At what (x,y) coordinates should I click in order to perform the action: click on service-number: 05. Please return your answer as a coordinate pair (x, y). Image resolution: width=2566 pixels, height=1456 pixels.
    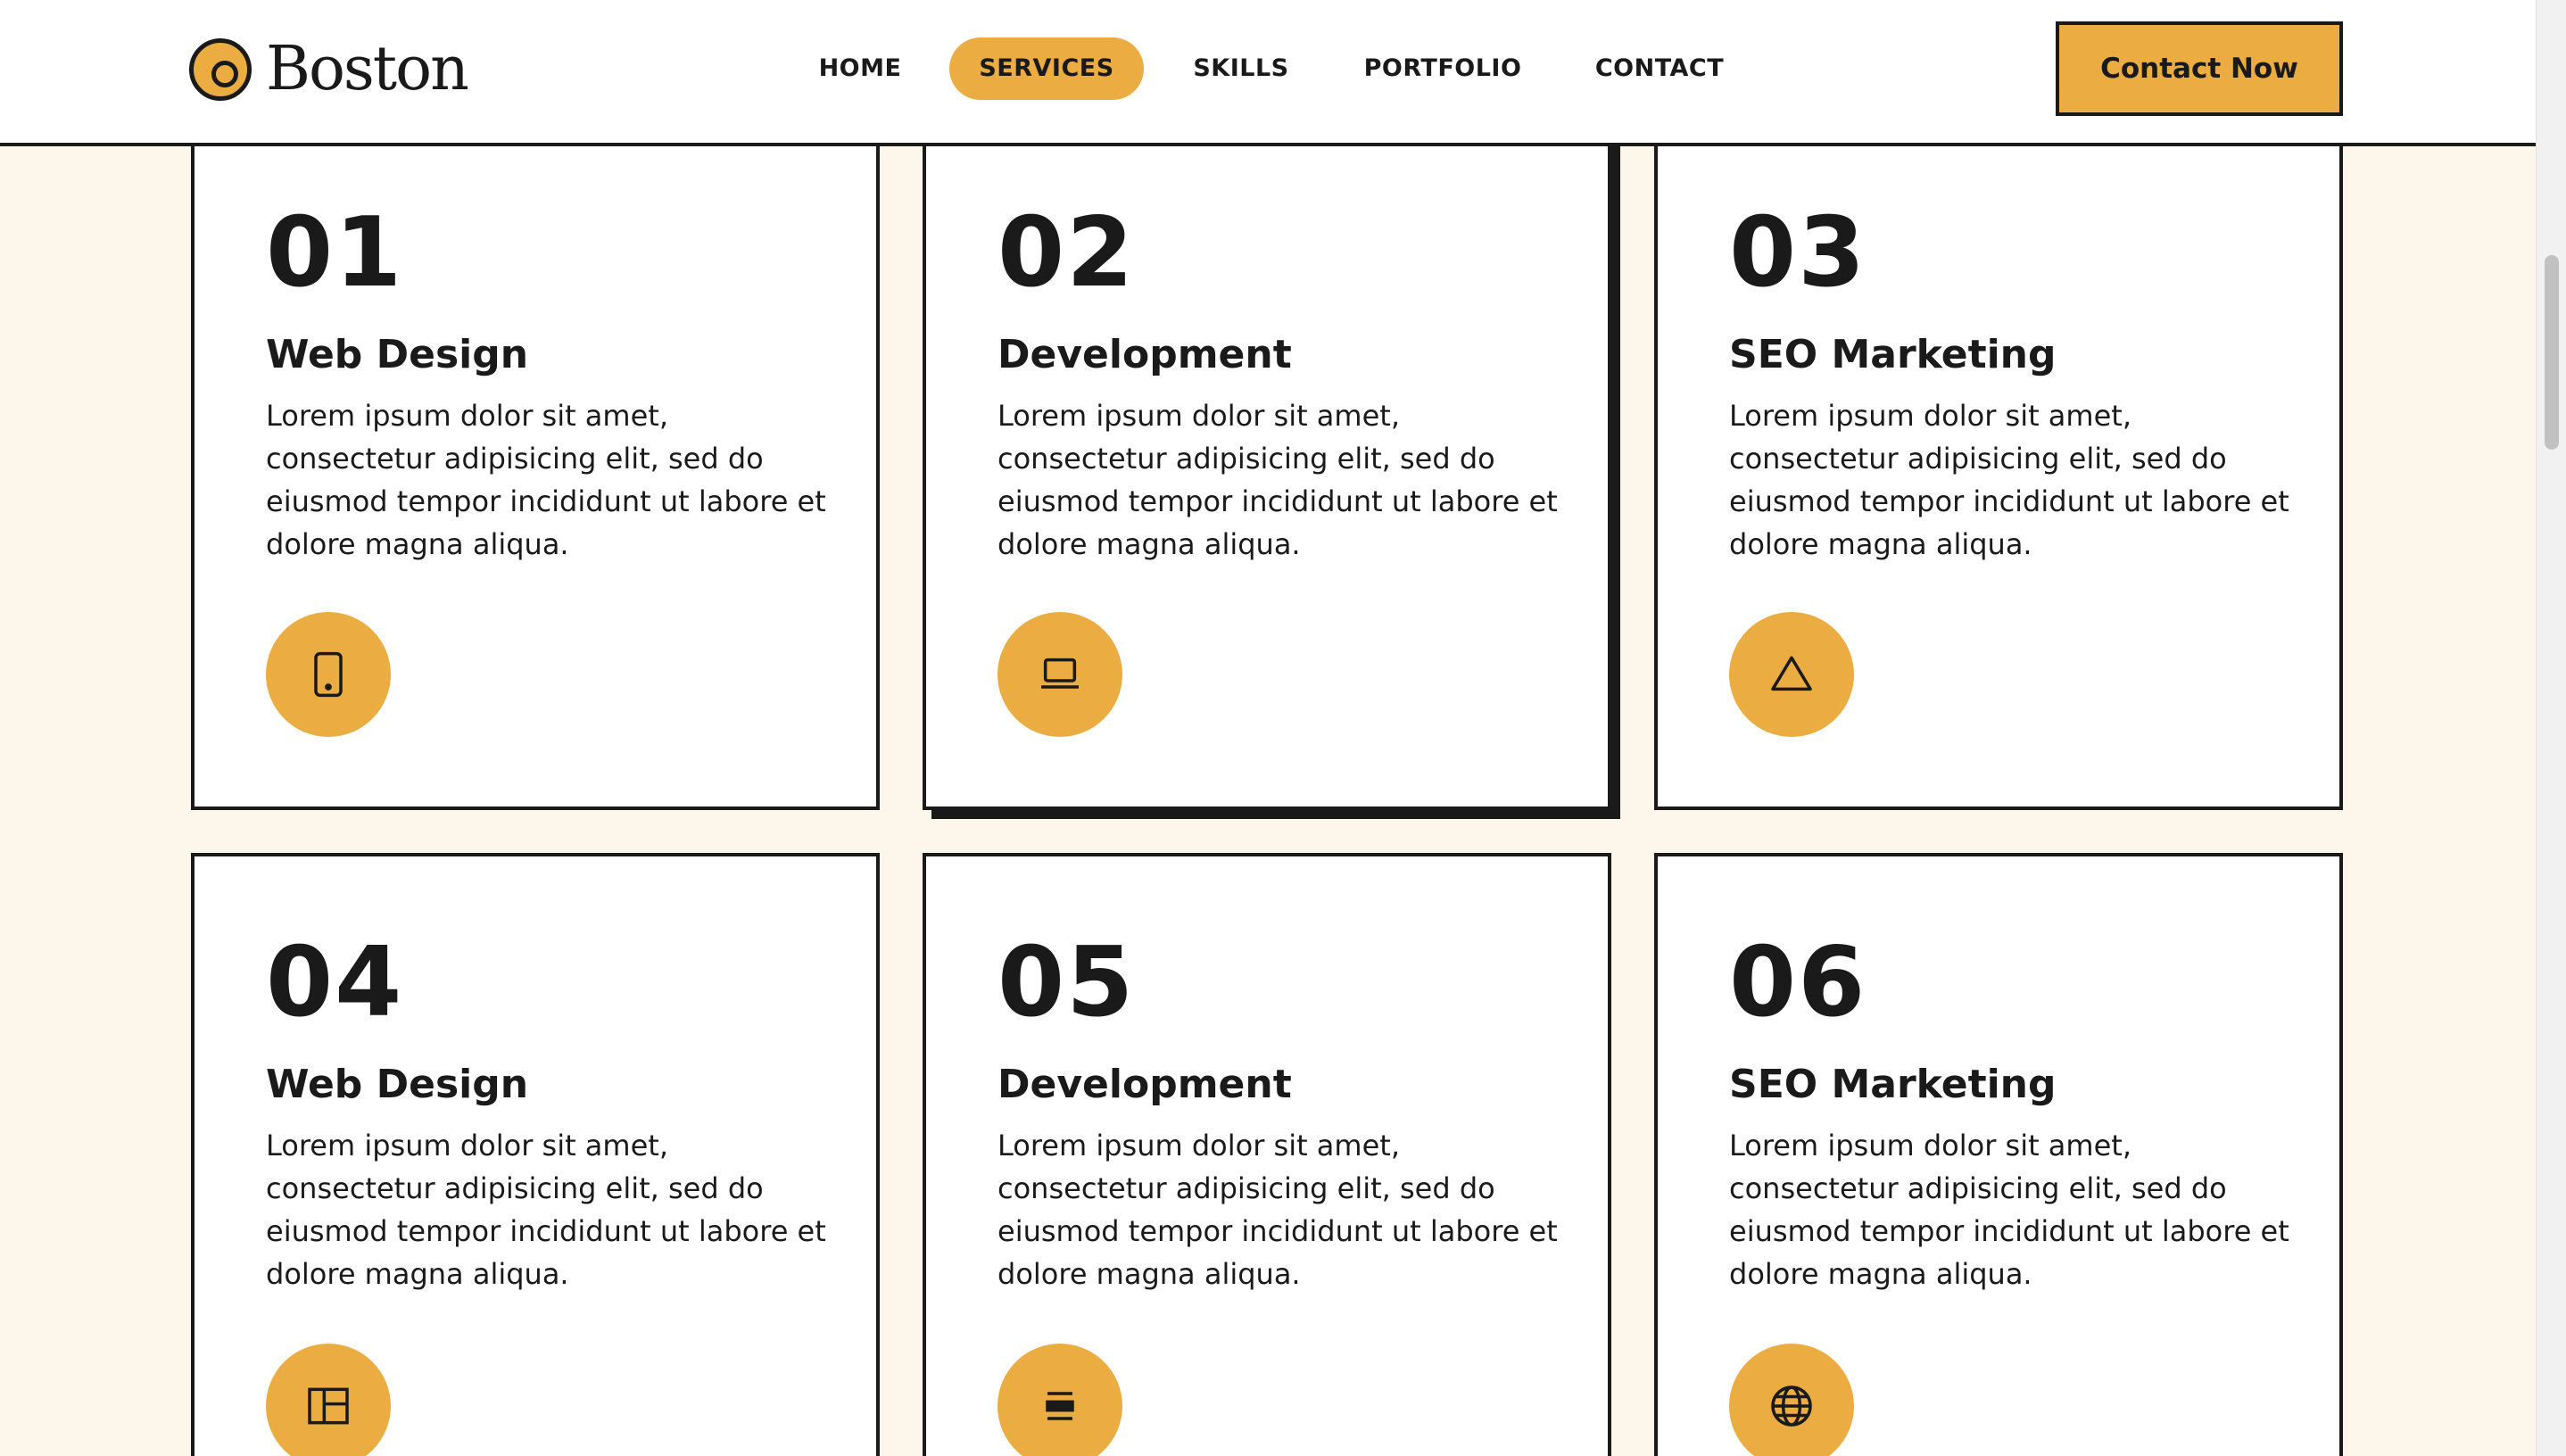
    Looking at the image, I should click on (1066, 983).